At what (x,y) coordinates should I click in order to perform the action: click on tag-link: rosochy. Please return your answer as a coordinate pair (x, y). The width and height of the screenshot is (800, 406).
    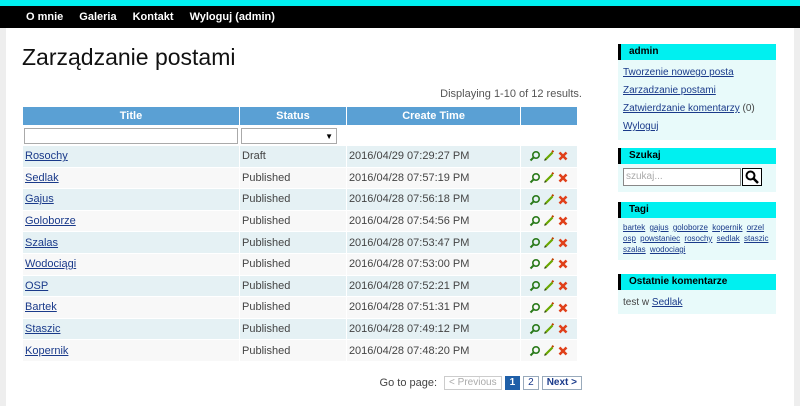
    Looking at the image, I should click on (698, 238).